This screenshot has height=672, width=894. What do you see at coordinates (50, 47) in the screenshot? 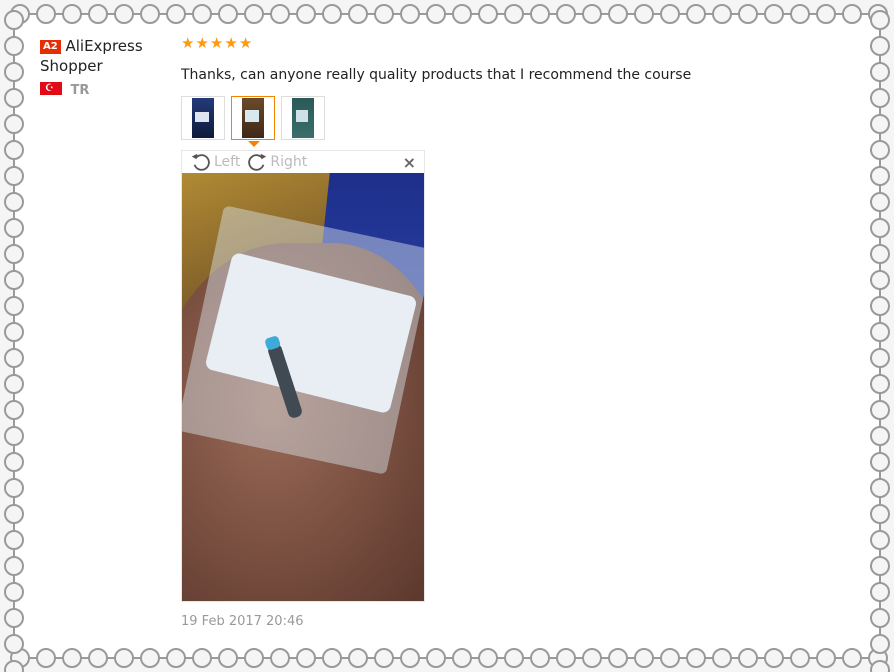
I see `buyer-level-badge: A2` at bounding box center [50, 47].